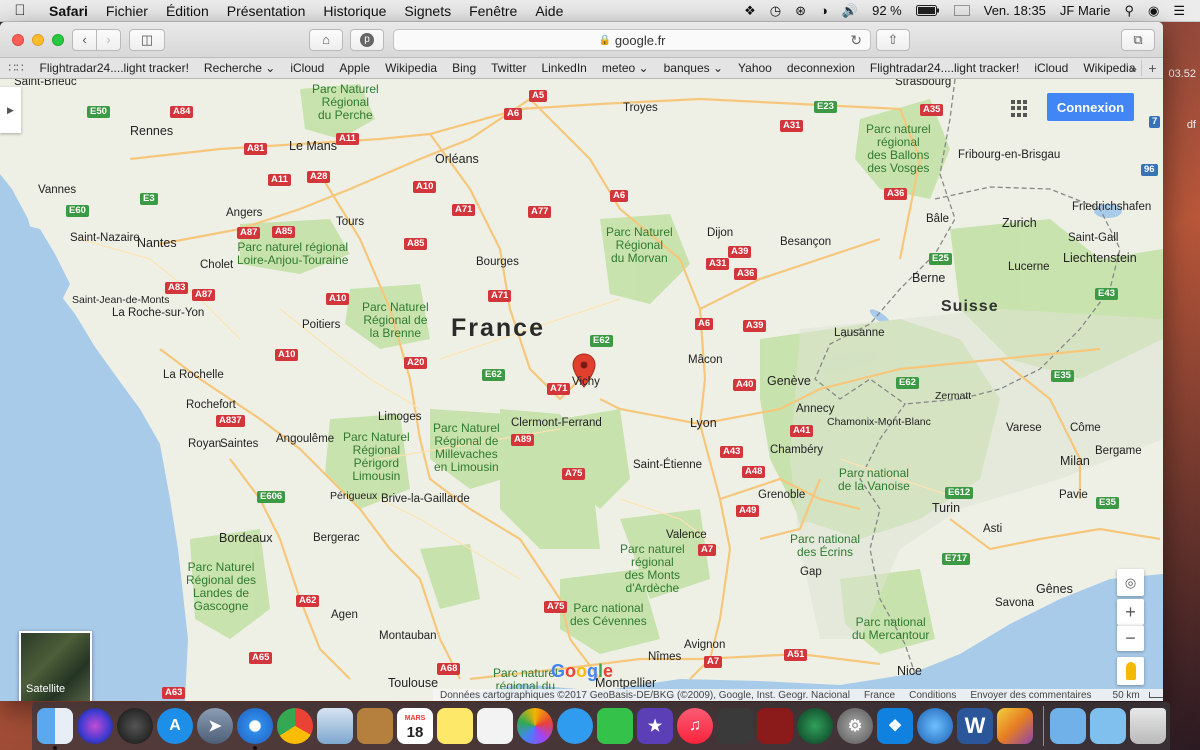 The height and width of the screenshot is (750, 1200). What do you see at coordinates (815, 726) in the screenshot?
I see `time-machine-icon` at bounding box center [815, 726].